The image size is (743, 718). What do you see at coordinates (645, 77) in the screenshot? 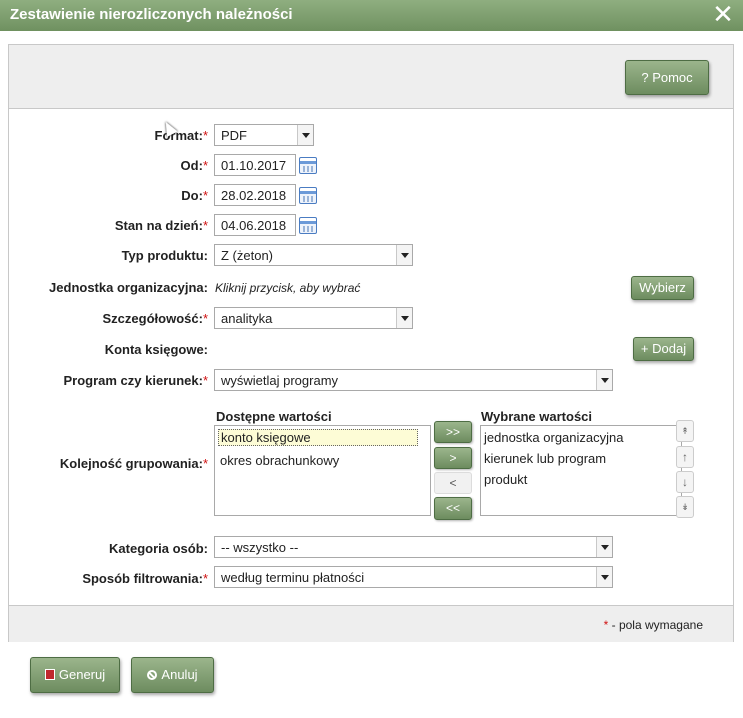
I see `help-icon: ?` at bounding box center [645, 77].